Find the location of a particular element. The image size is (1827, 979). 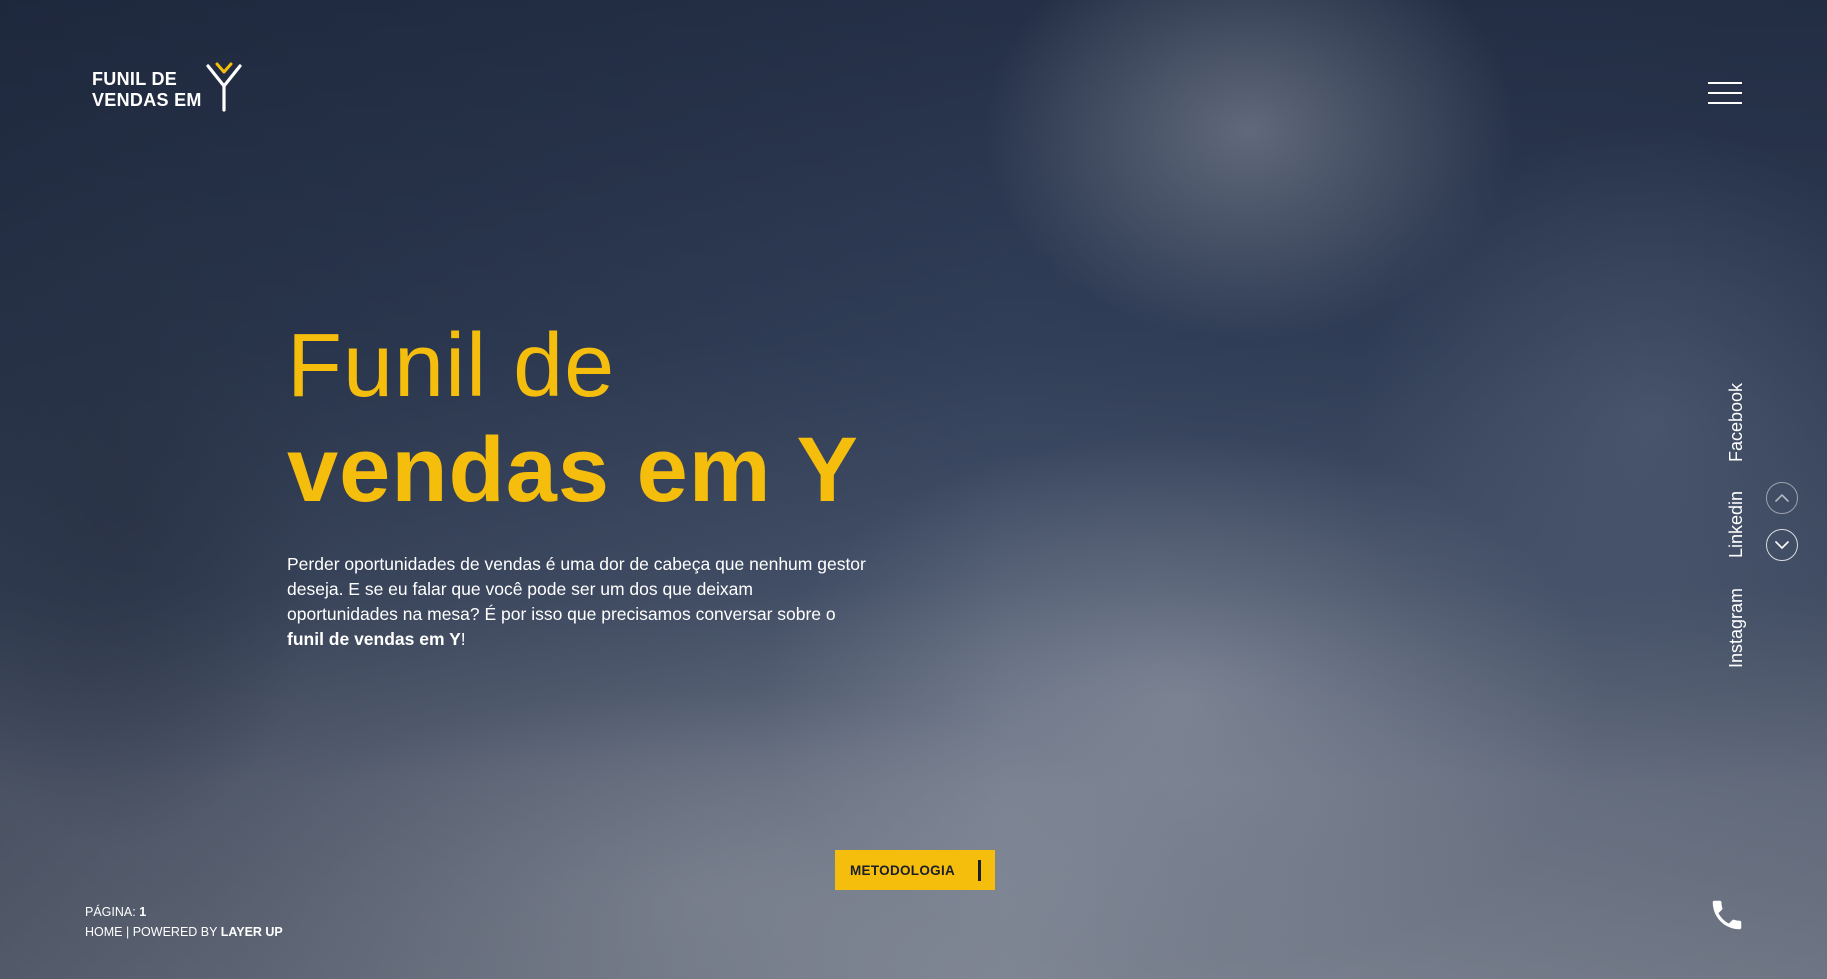

scroll-down-button is located at coordinates (1782, 545).